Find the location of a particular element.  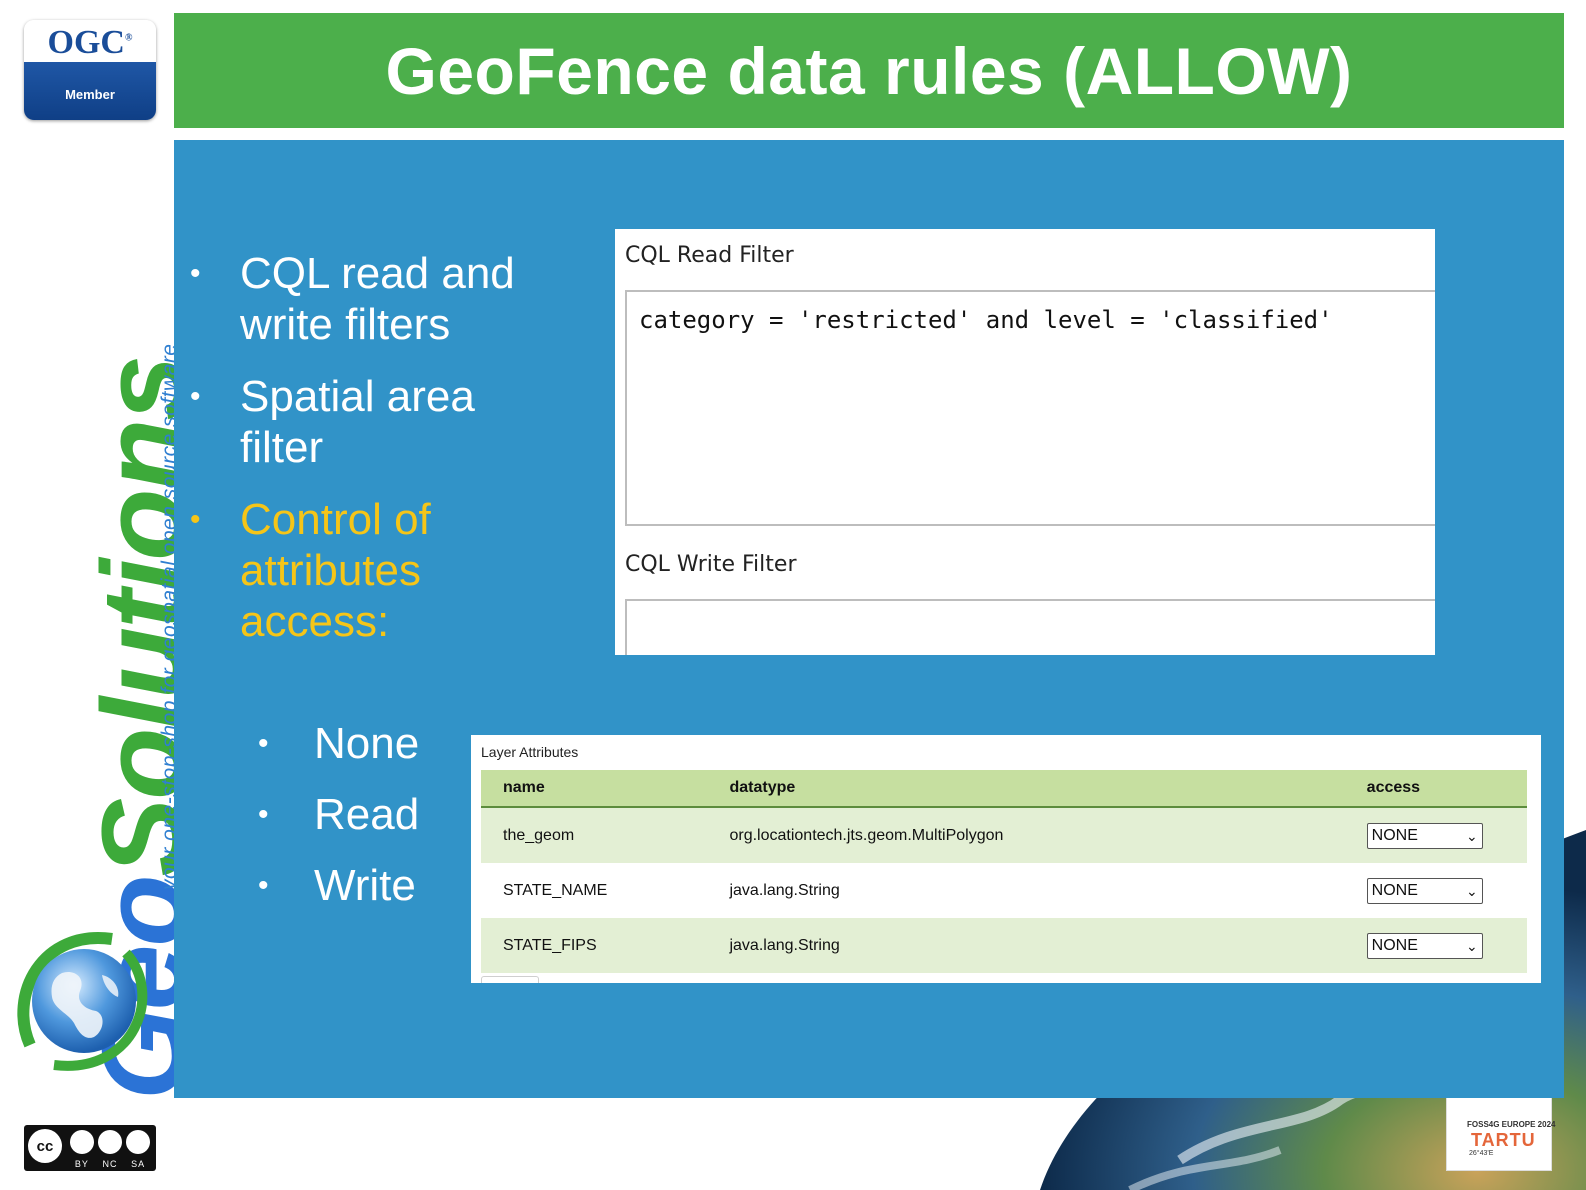

cql-write-filter-label: CQL Write Filter is located at coordinates (711, 564).